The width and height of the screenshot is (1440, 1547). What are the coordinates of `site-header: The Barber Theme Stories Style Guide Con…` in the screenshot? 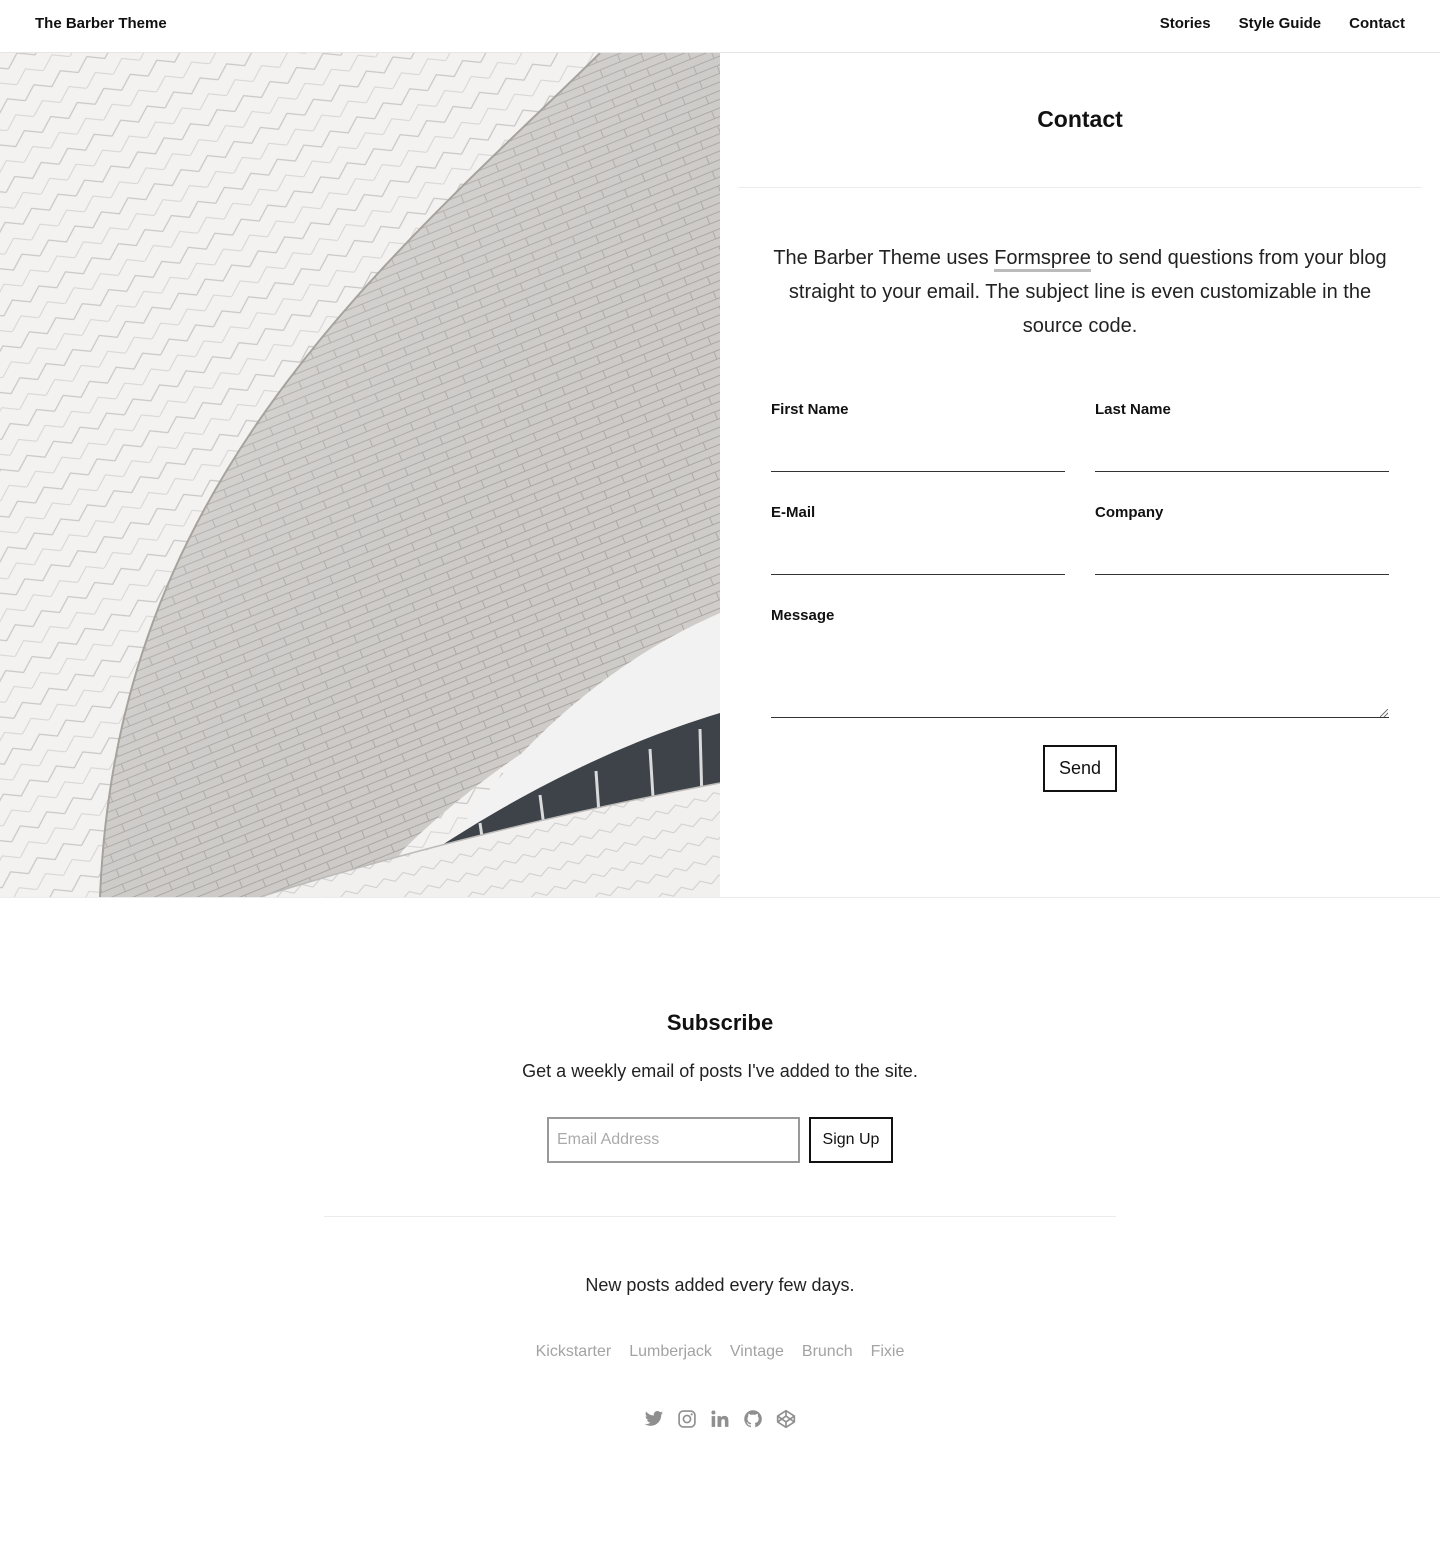 It's located at (720, 26).